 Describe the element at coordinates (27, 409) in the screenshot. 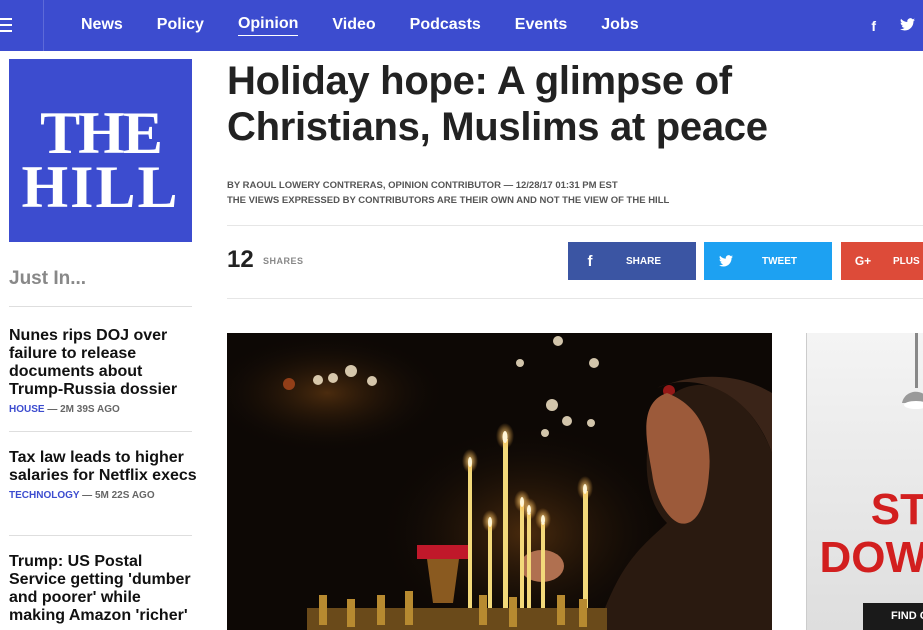

I see `category-link: HOUSE` at that location.